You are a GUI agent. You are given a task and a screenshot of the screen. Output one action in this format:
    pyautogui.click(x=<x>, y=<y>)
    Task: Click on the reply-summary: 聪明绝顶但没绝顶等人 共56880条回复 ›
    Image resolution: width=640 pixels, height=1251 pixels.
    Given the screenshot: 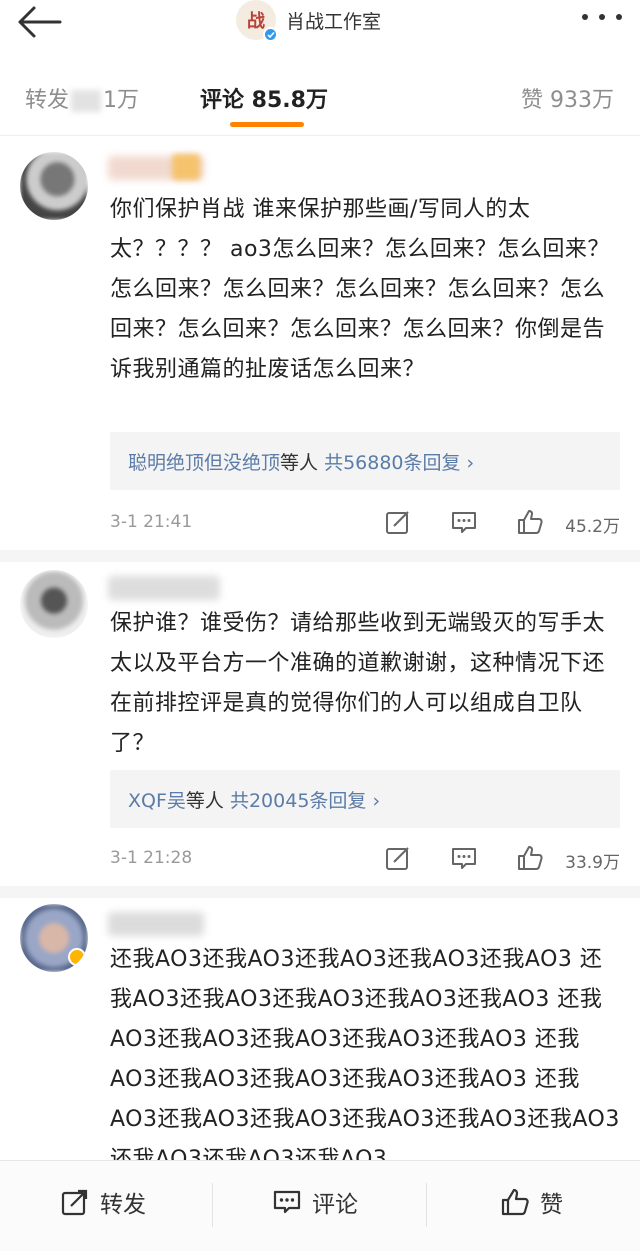 What is the action you would take?
    pyautogui.click(x=365, y=461)
    